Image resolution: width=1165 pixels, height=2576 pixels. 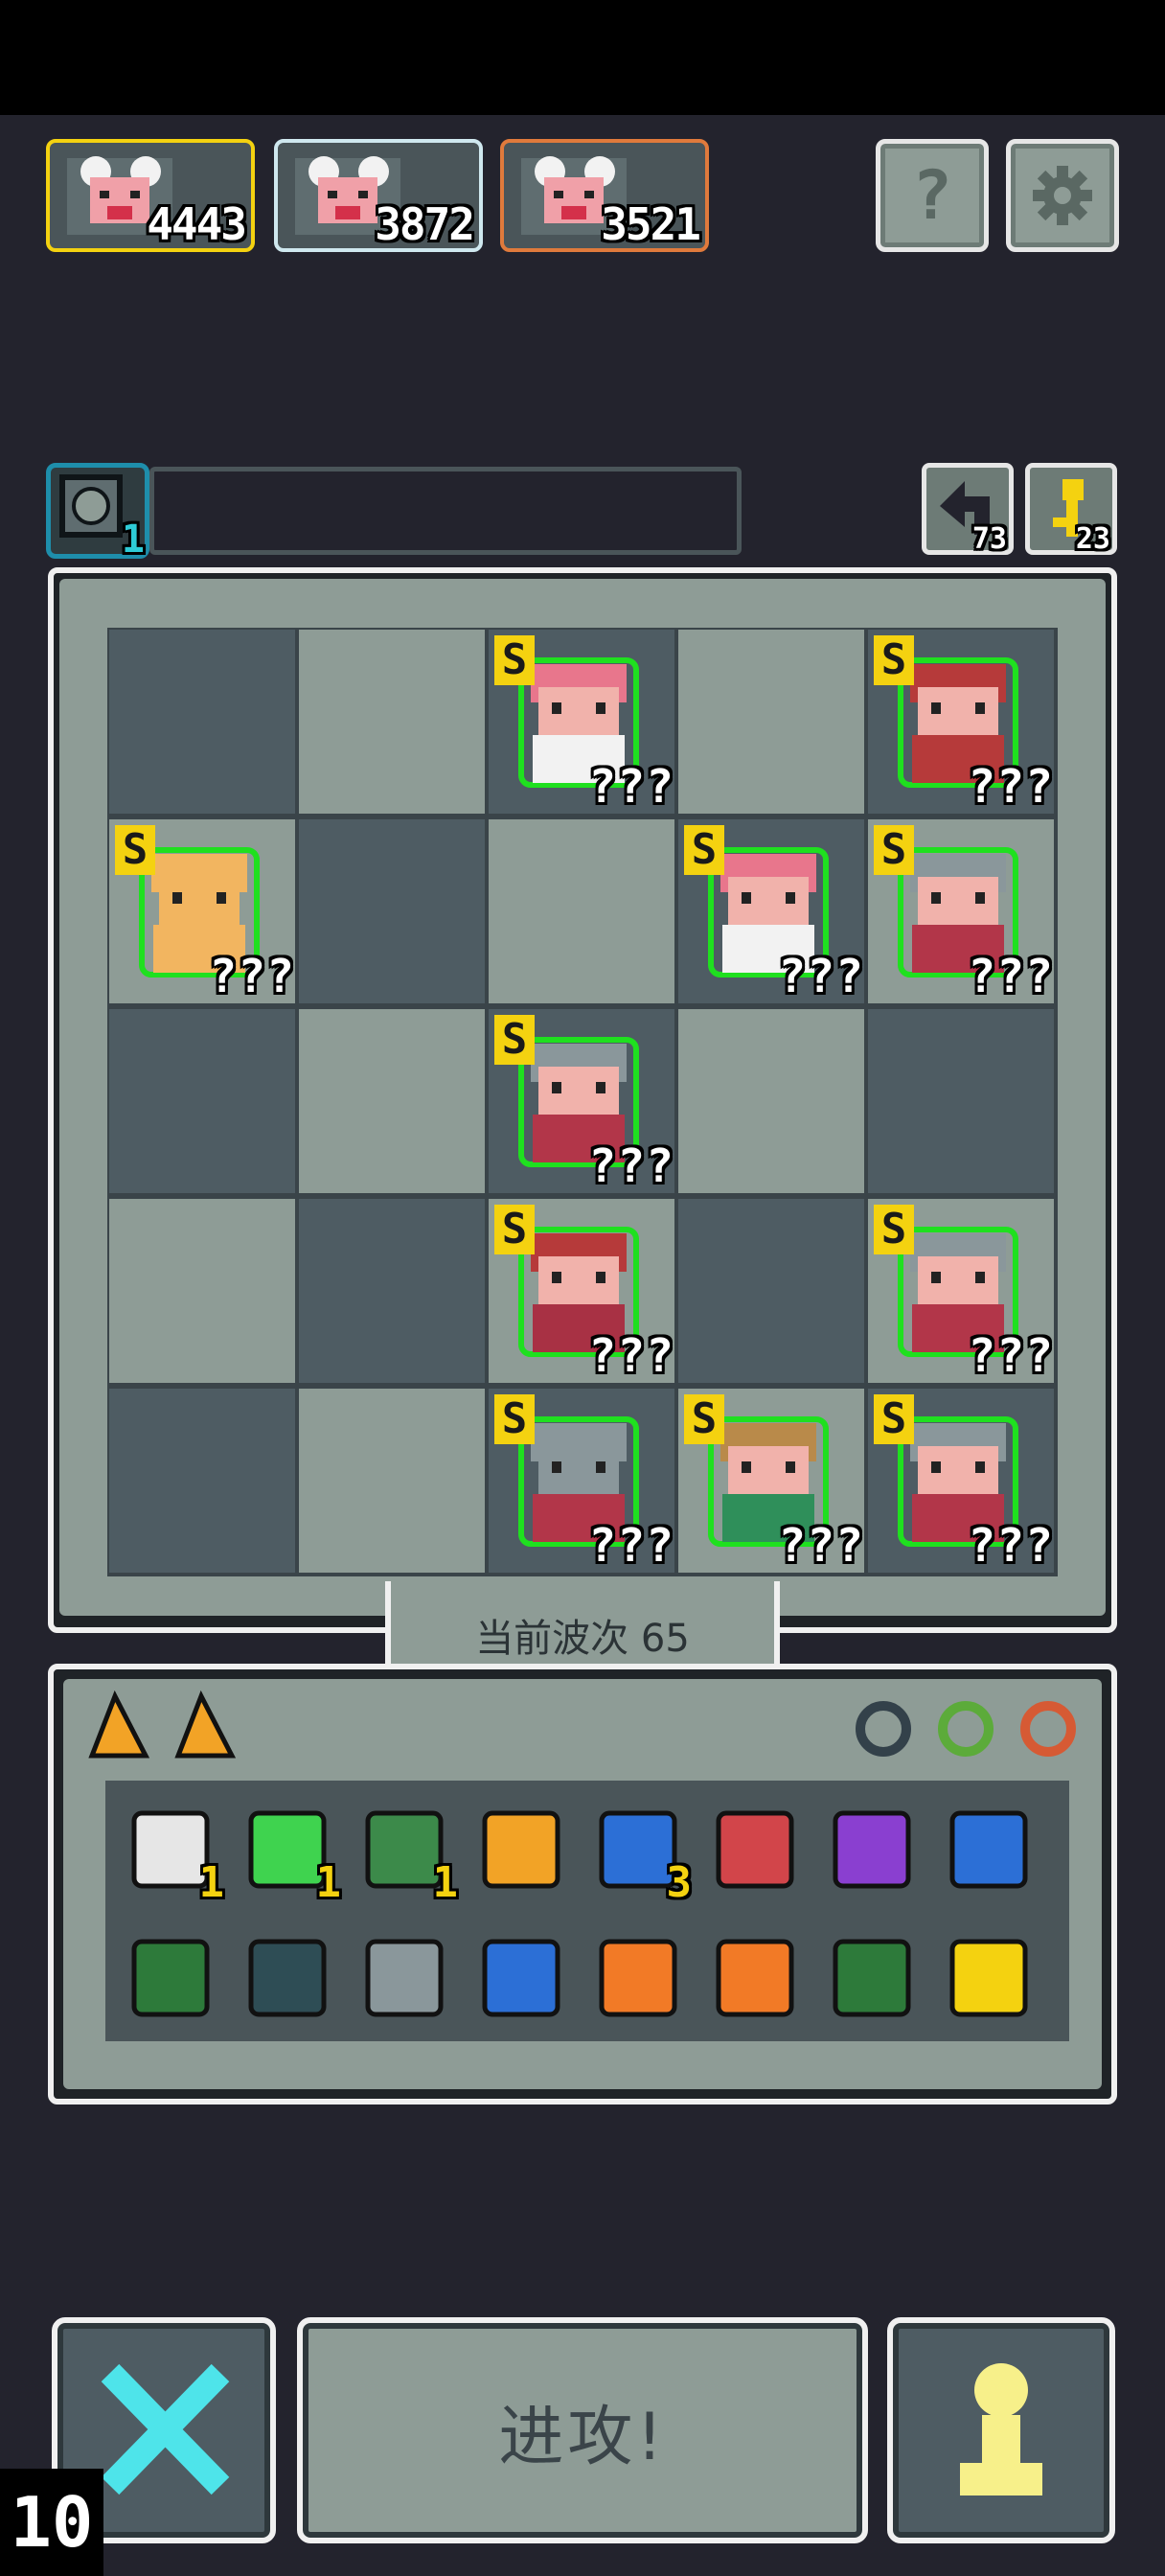 I want to click on enemy-card-1: 4443, so click(x=151, y=195).